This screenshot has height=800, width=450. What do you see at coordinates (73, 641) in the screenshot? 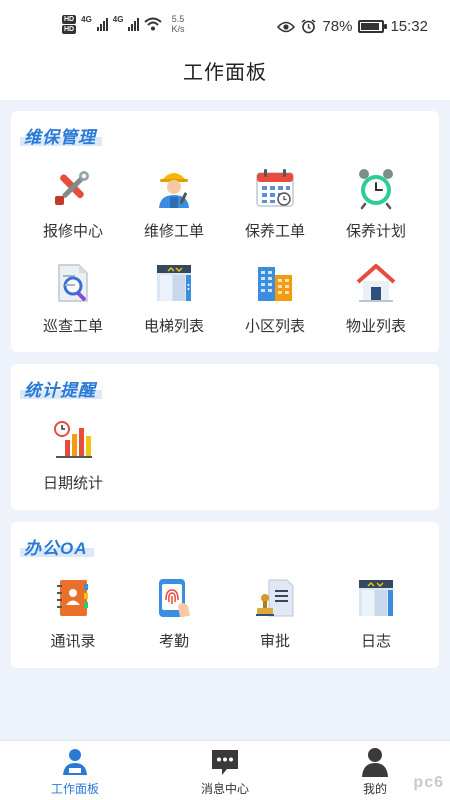
I see `grid-item-label: 通讯录` at bounding box center [73, 641].